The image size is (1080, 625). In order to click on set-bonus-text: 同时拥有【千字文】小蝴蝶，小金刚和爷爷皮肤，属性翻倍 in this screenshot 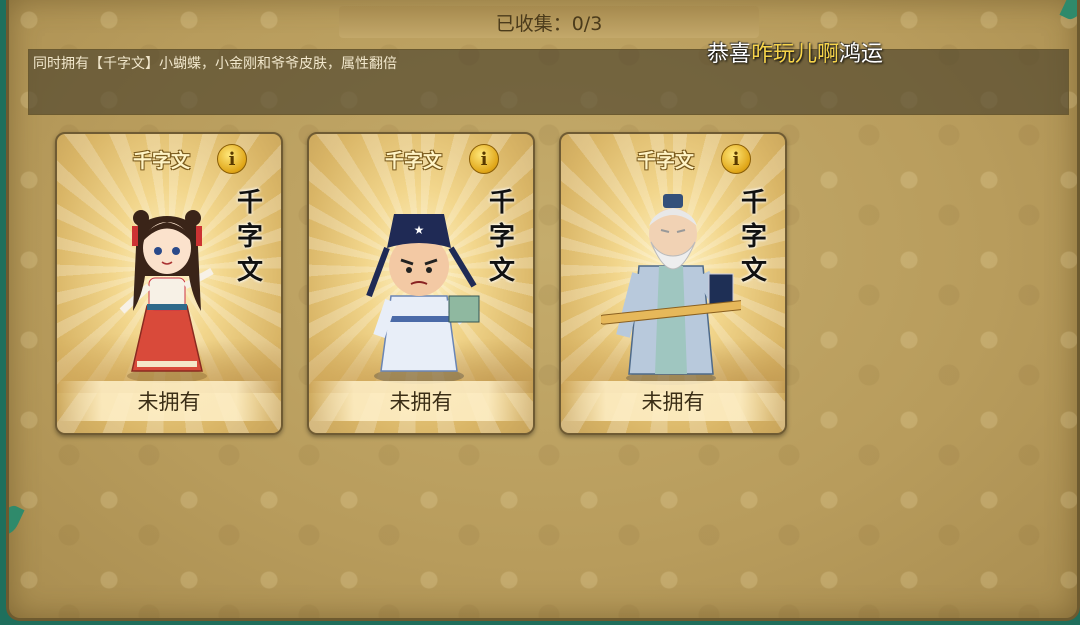, I will do `click(215, 64)`.